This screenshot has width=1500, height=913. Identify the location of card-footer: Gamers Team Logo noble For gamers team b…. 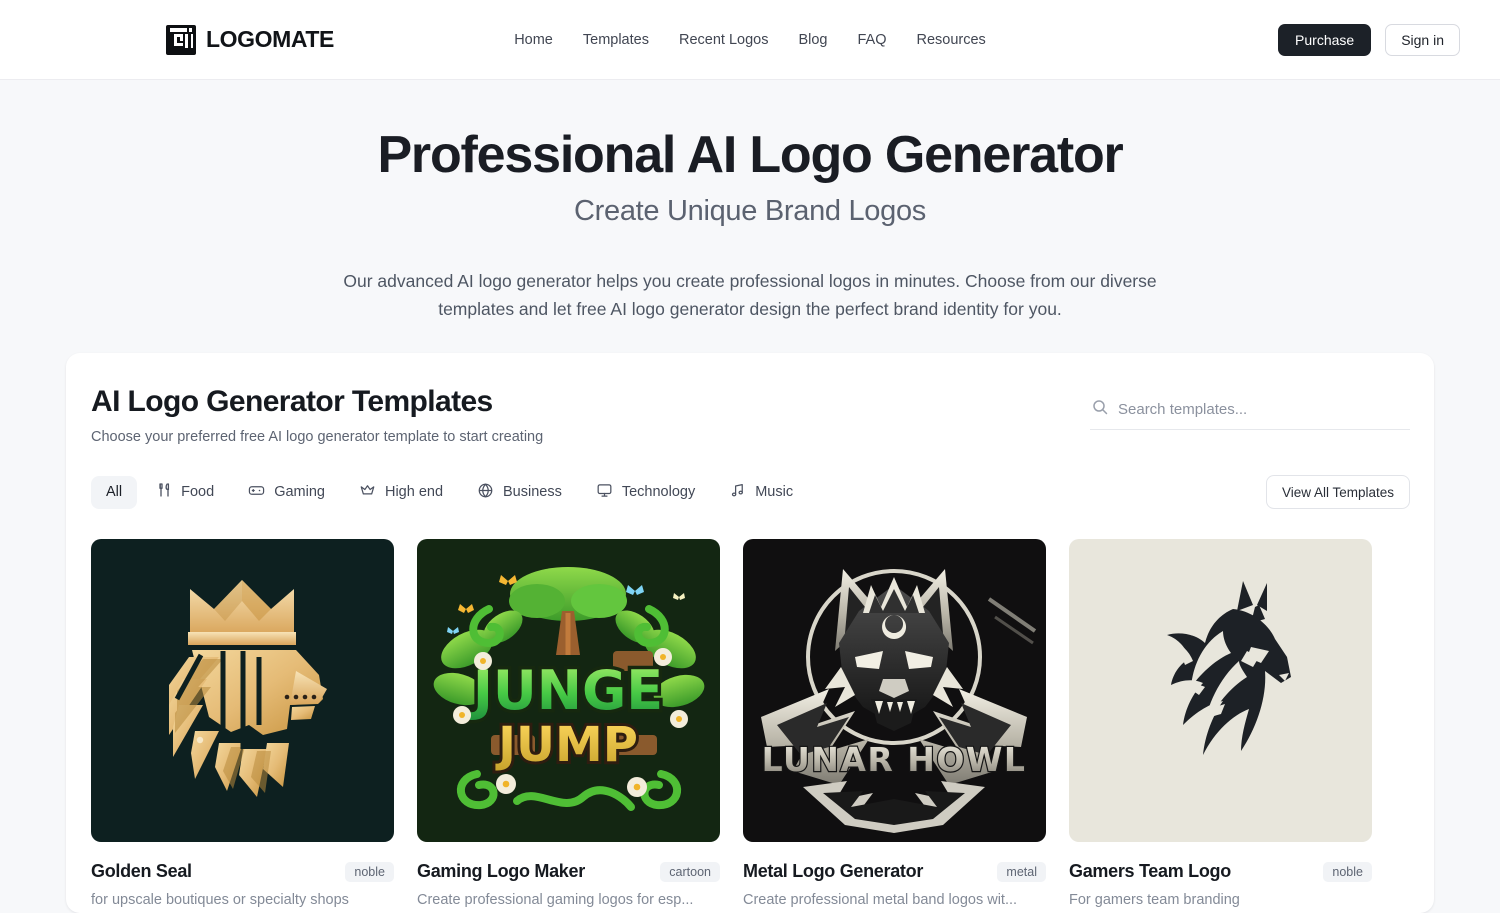
(1220, 884).